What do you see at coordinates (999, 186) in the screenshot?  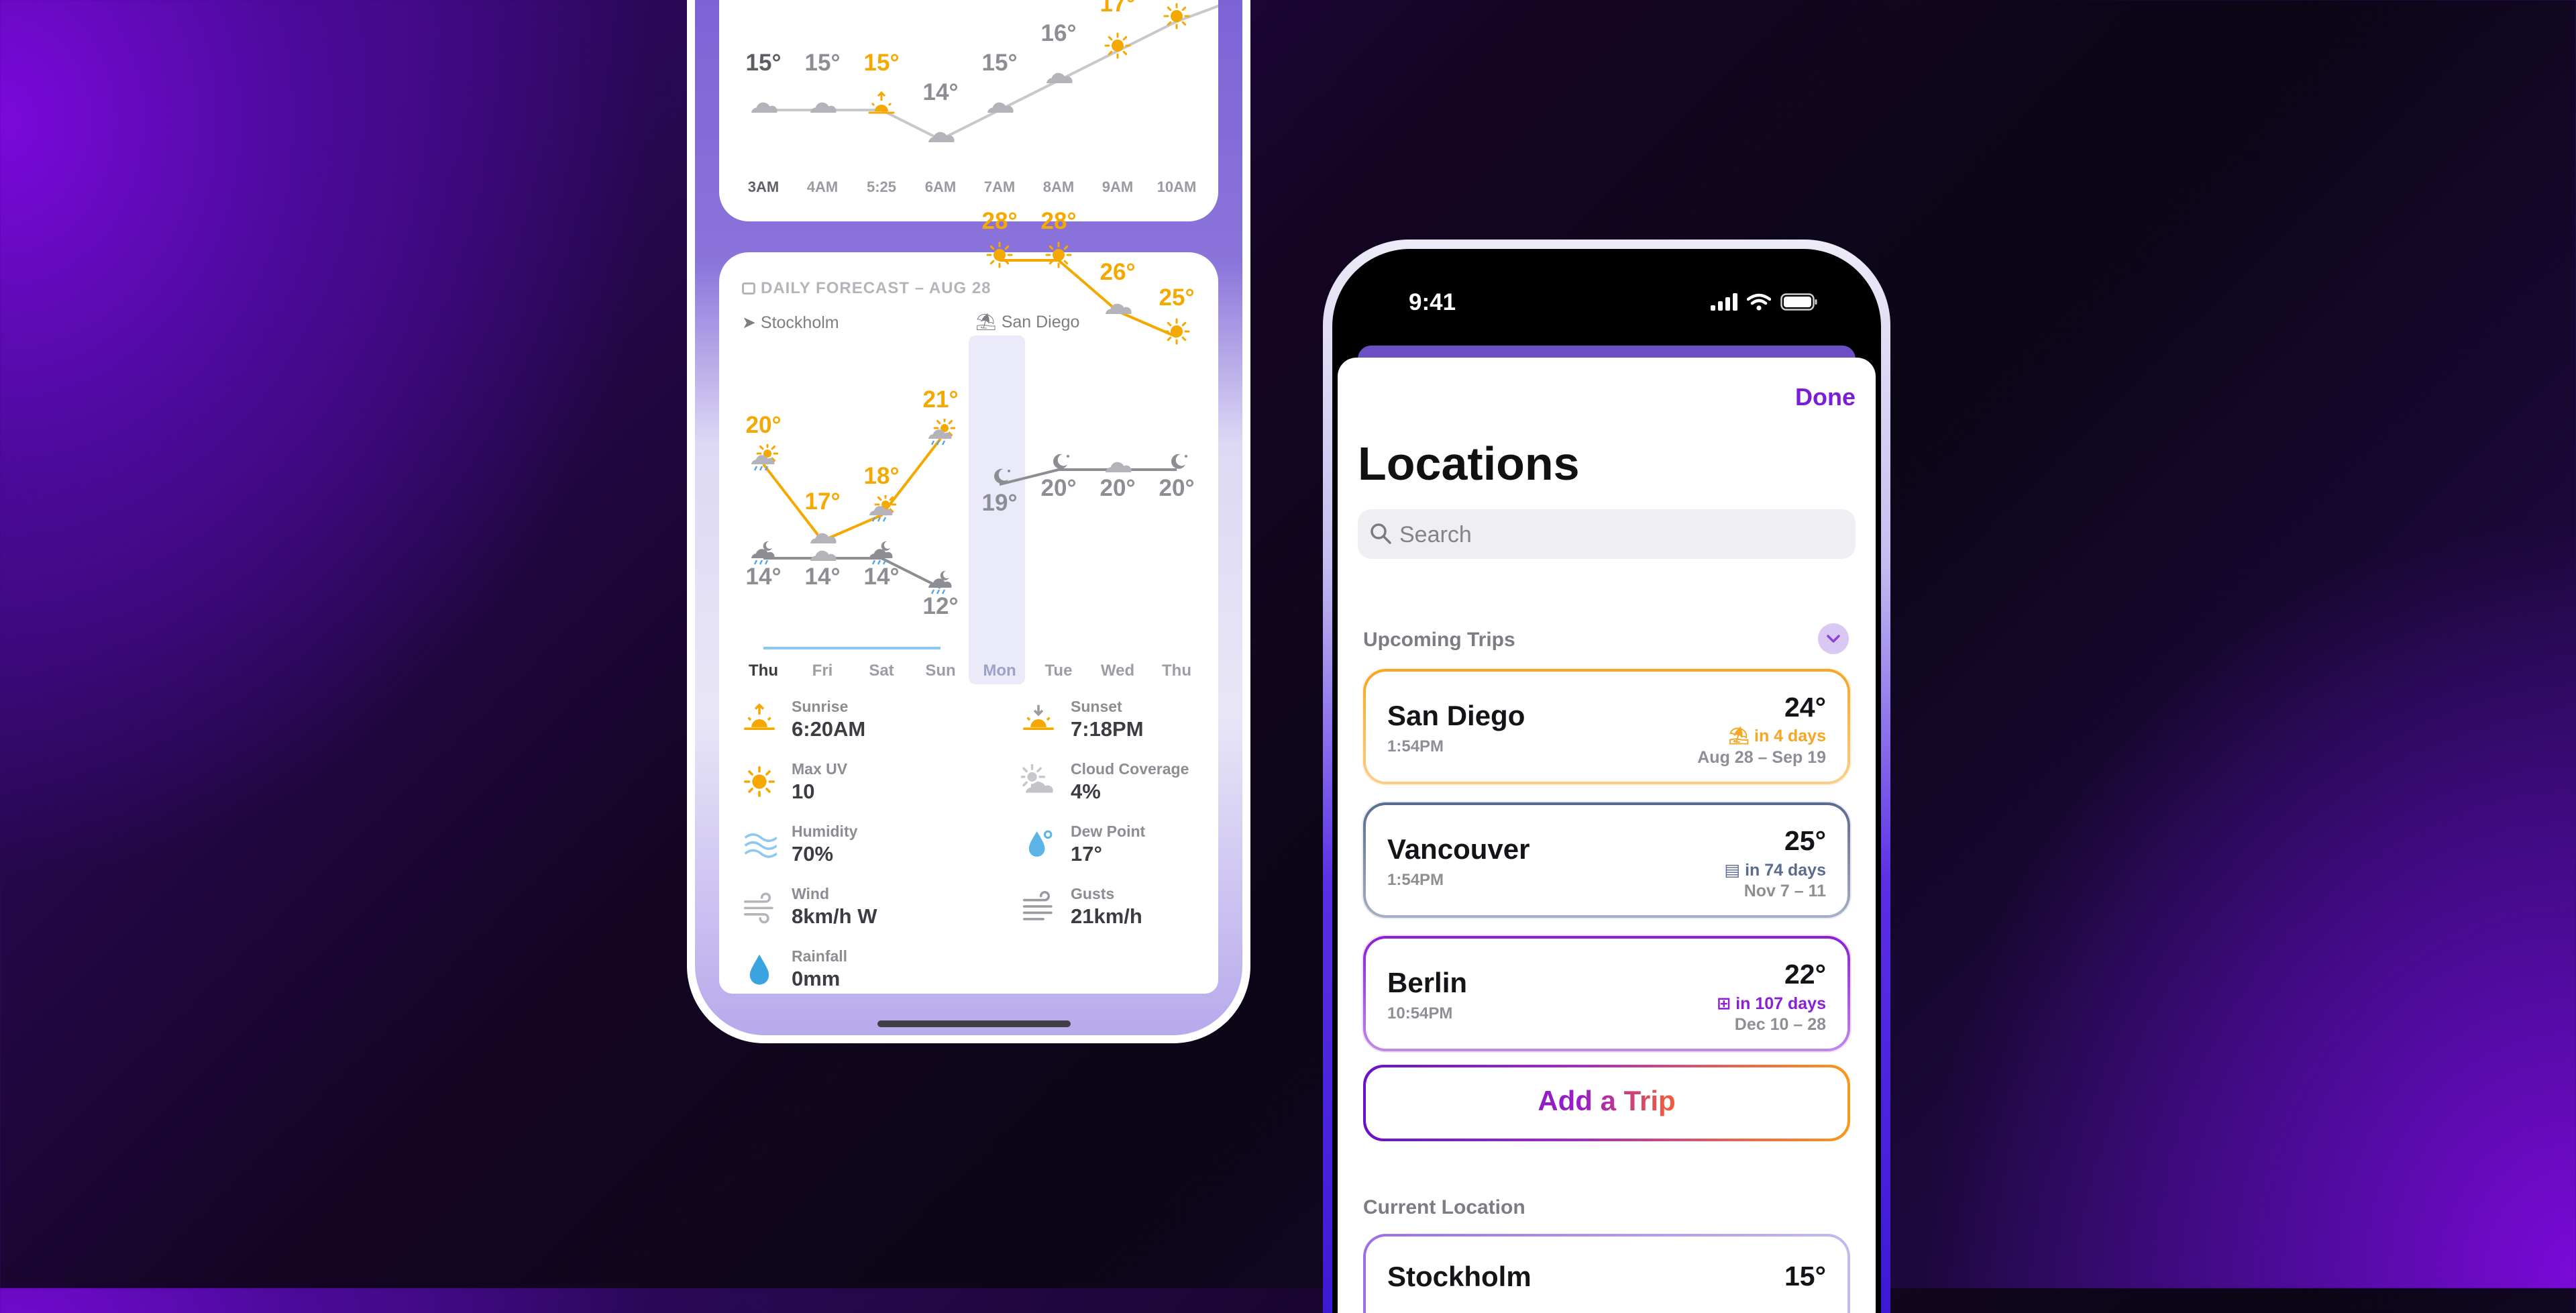 I see `hourly-time-label: 7AM` at bounding box center [999, 186].